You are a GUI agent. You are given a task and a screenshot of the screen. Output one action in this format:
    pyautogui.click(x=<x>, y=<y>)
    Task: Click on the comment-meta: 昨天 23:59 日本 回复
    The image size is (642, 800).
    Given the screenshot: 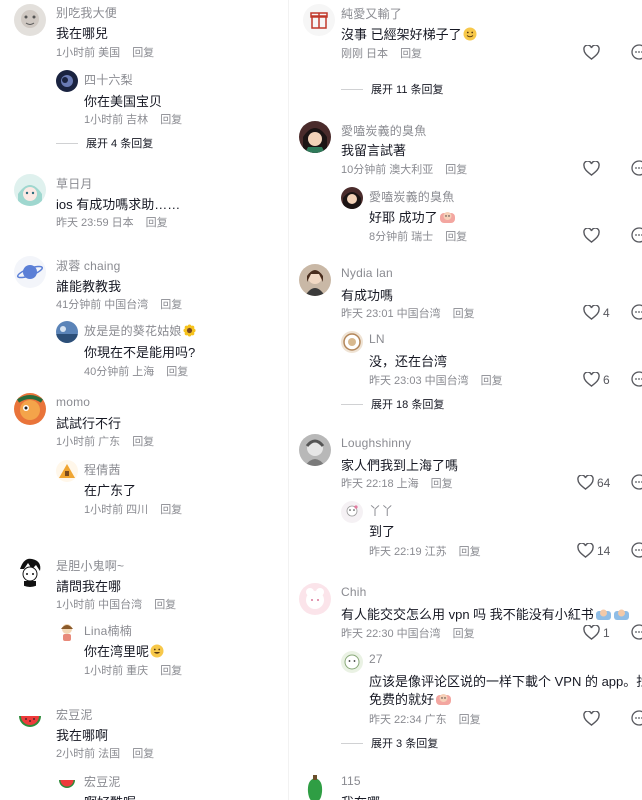 What is the action you would take?
    pyautogui.click(x=112, y=222)
    